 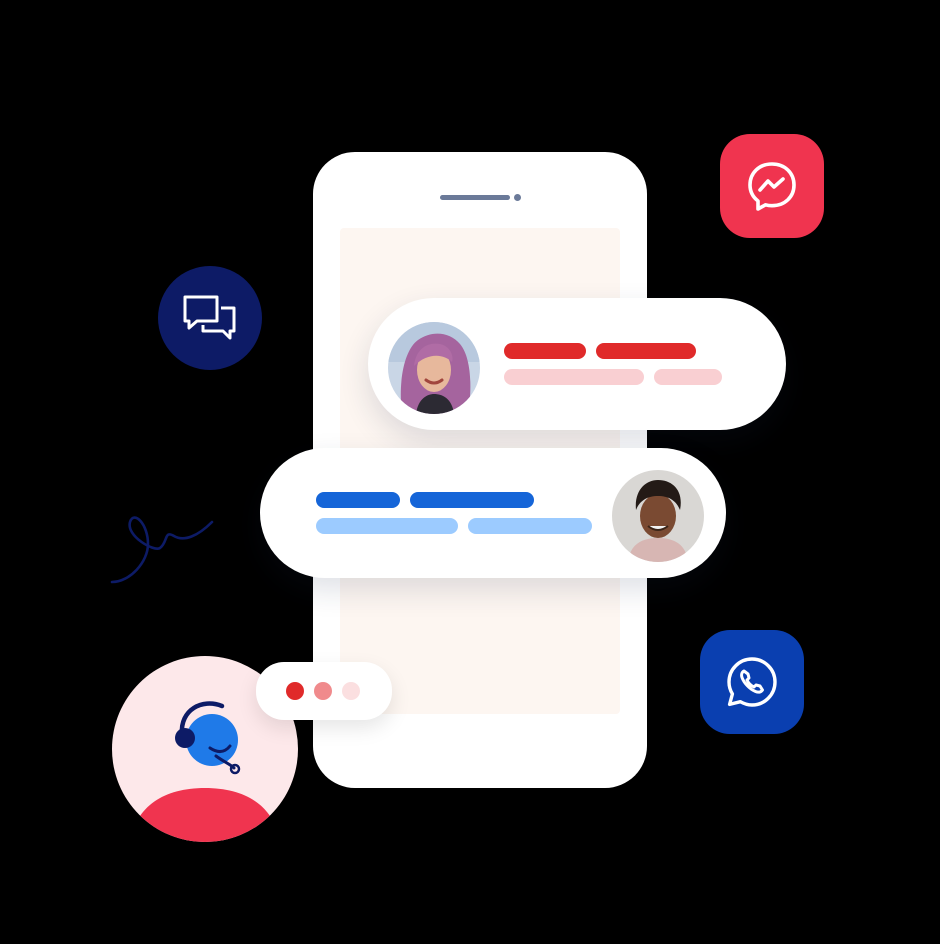 I want to click on man-avatar, so click(x=658, y=516).